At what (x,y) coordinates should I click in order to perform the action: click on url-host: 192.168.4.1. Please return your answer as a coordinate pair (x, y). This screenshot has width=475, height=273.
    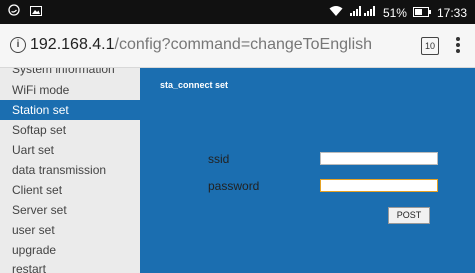
    Looking at the image, I should click on (72, 44).